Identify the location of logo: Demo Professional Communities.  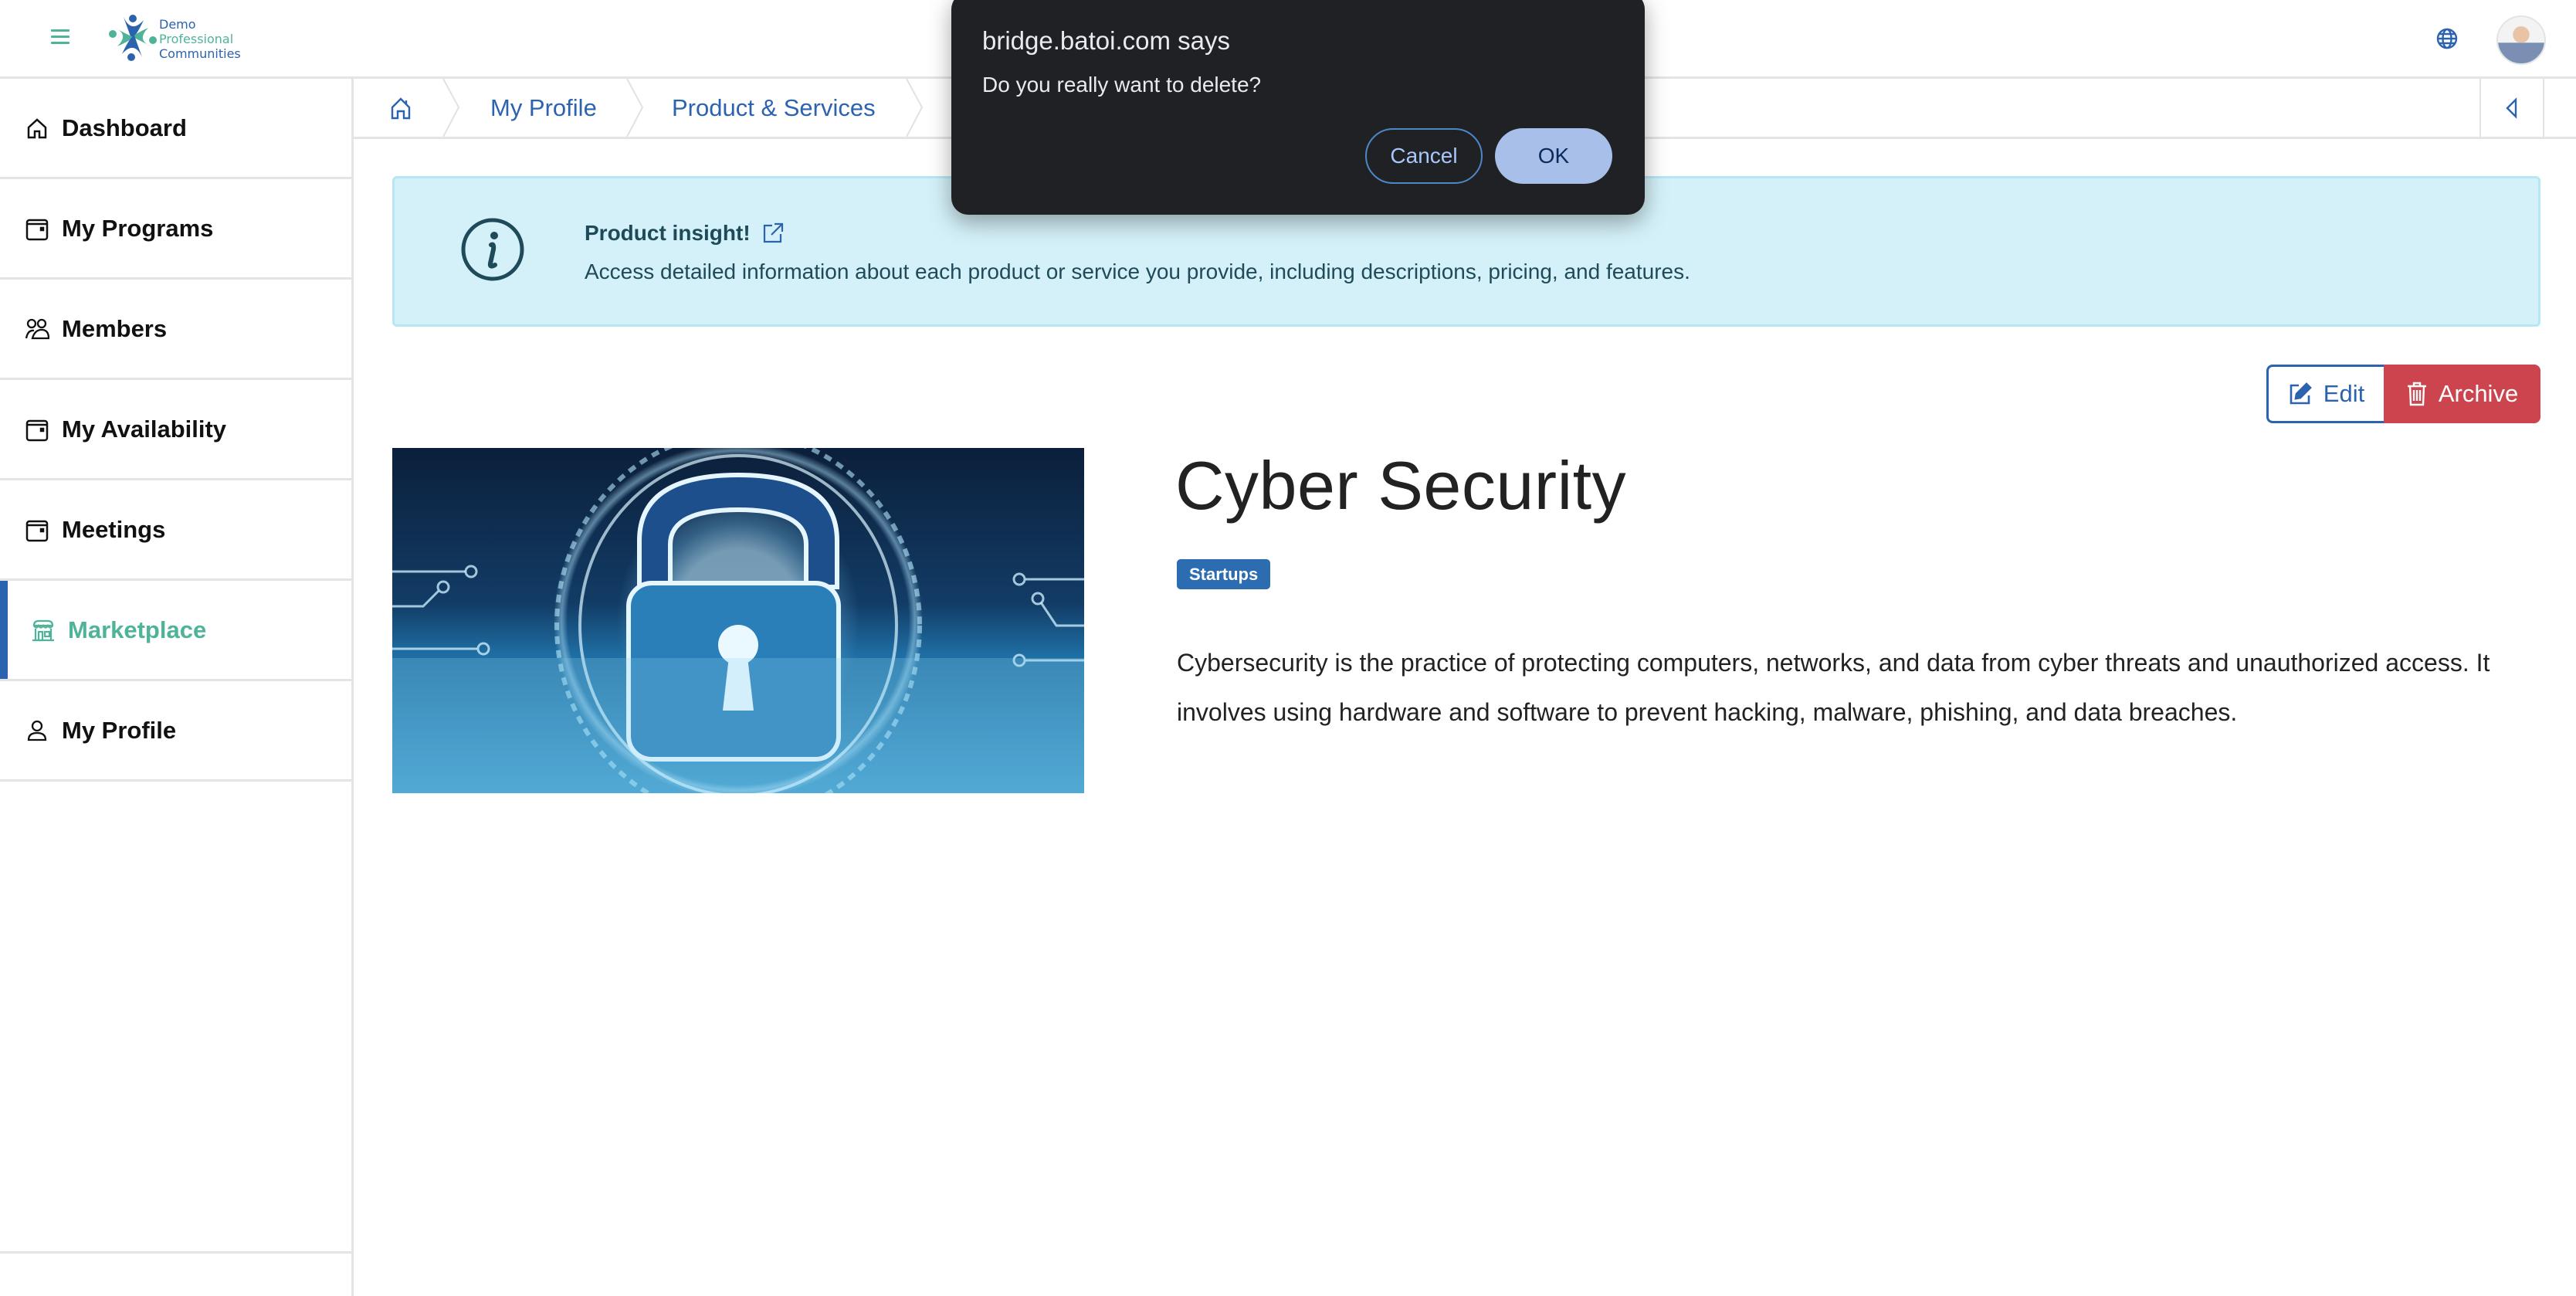
(174, 38).